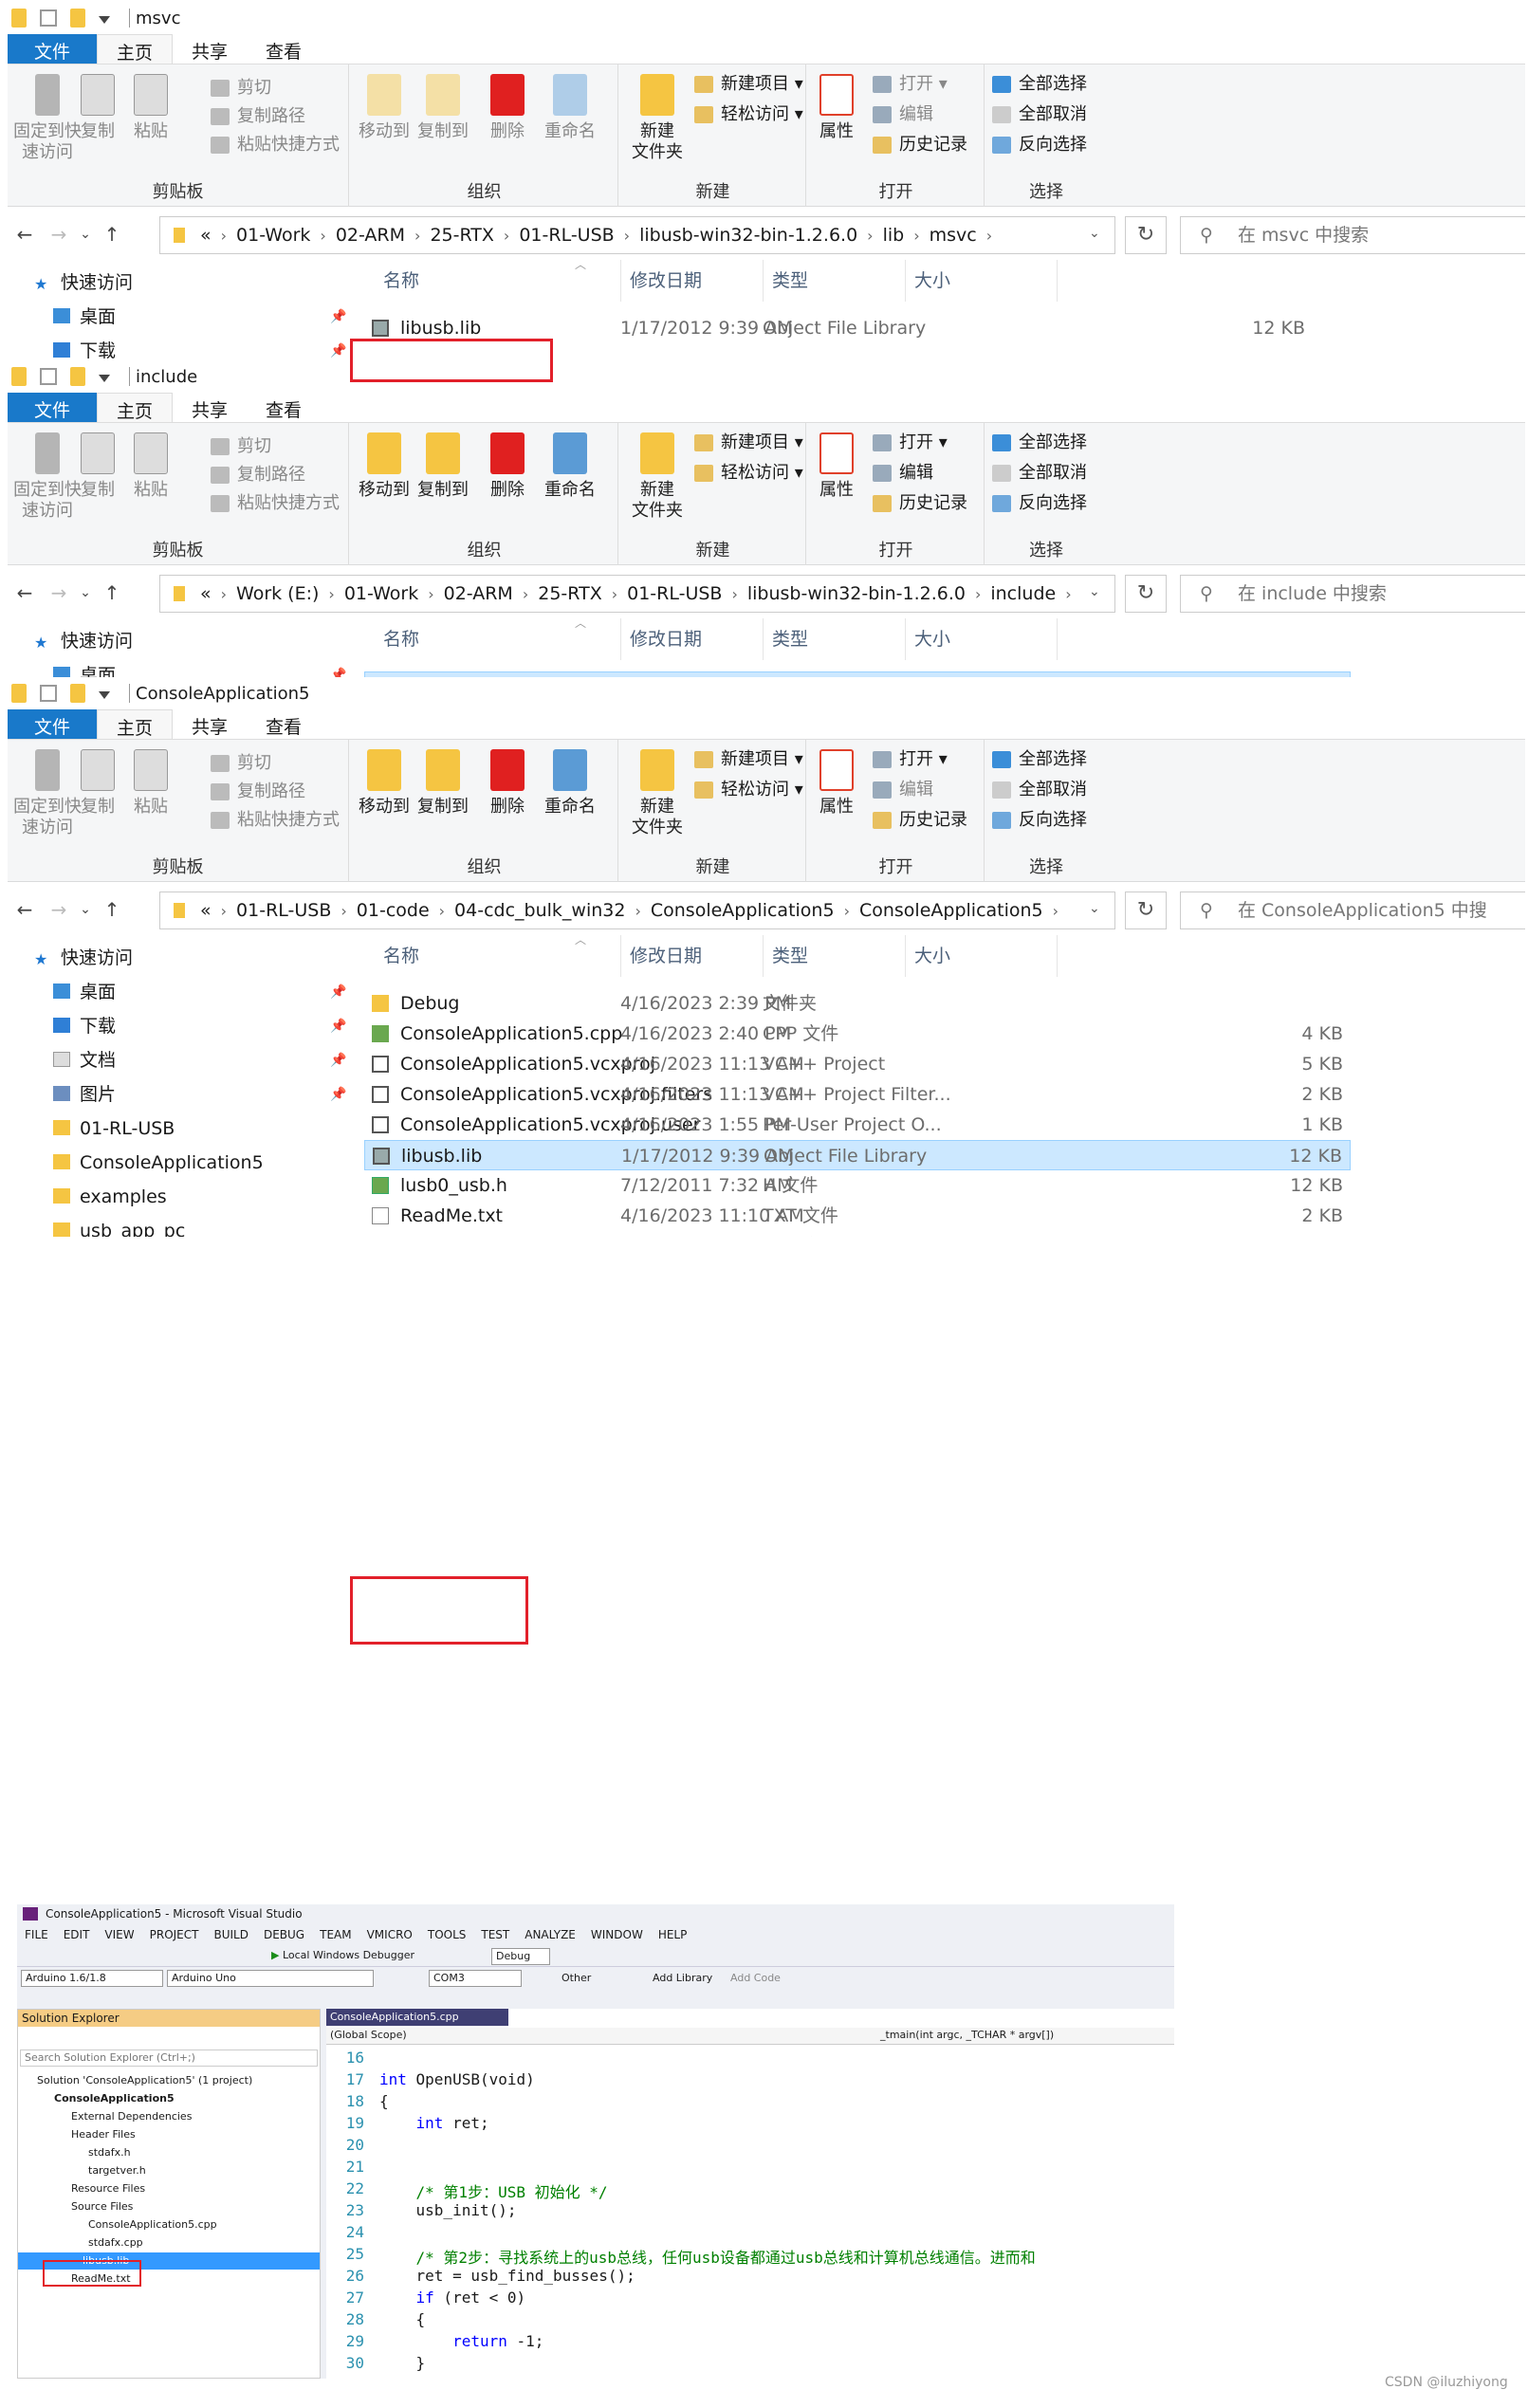 Image resolution: width=1528 pixels, height=2408 pixels. What do you see at coordinates (570, 465) in the screenshot?
I see `rename-button: 重命名` at bounding box center [570, 465].